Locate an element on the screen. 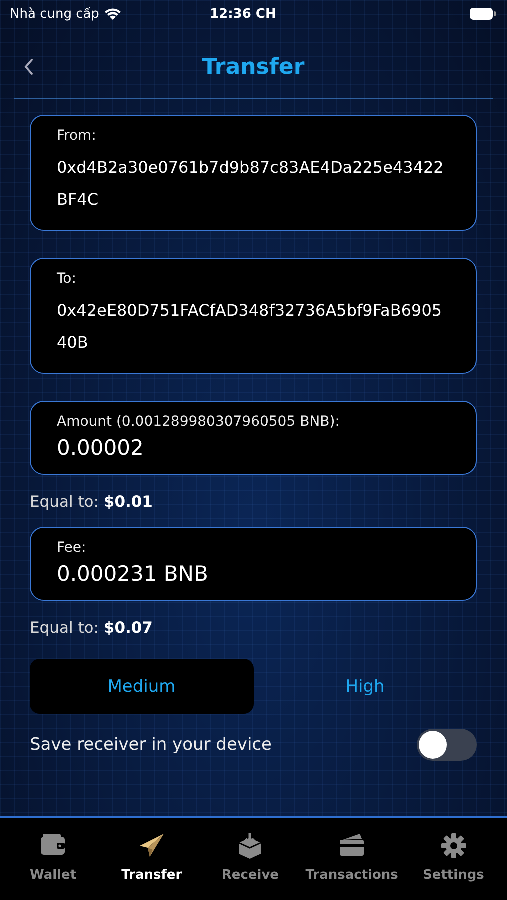  input-field: Fee: 0.000231 BNB is located at coordinates (253, 564).